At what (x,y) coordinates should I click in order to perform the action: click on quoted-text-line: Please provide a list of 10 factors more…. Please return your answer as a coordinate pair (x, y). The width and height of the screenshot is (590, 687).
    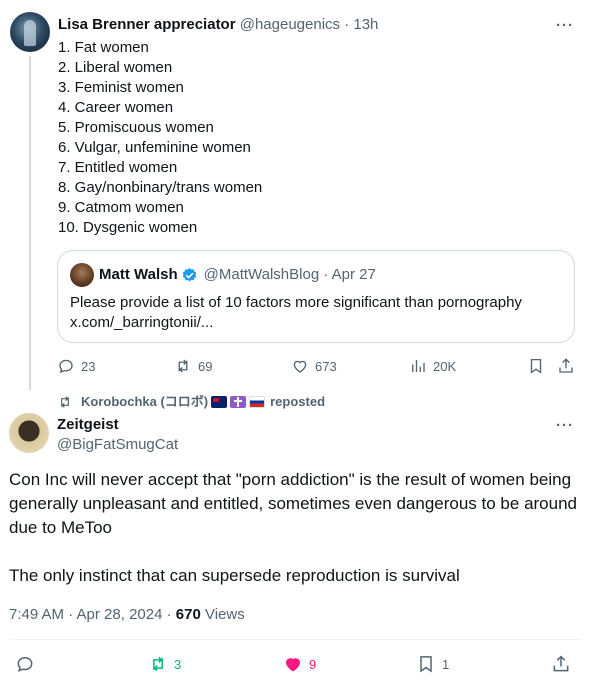
    Looking at the image, I should click on (296, 302).